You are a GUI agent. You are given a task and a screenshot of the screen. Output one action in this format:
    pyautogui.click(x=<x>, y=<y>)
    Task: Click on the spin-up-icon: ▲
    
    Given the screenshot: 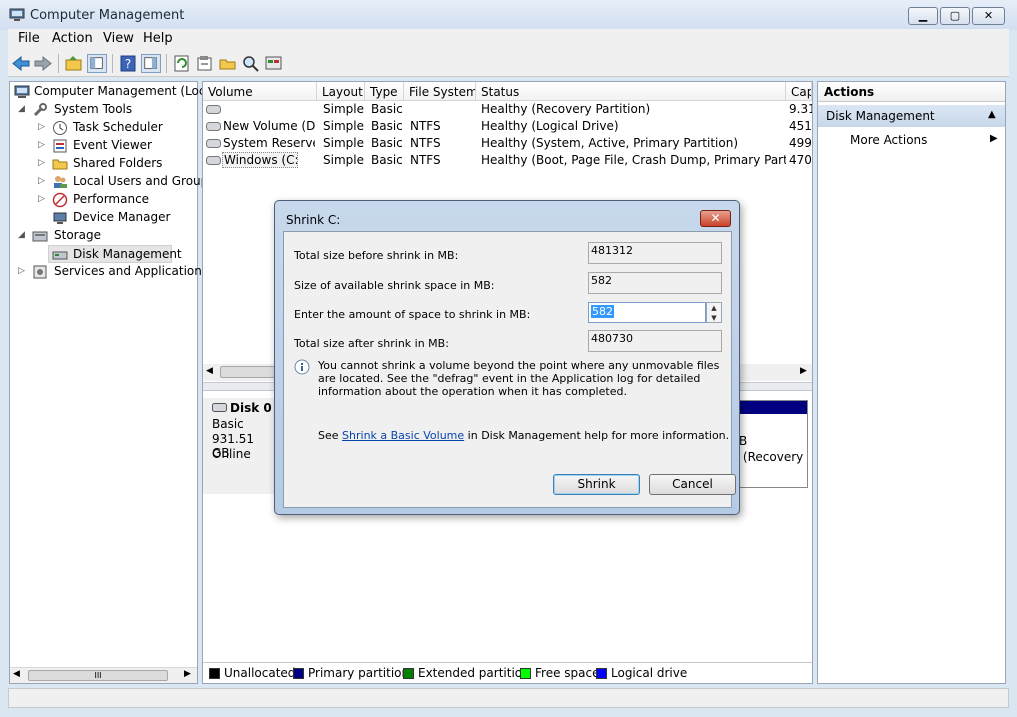 What is the action you would take?
    pyautogui.click(x=714, y=308)
    